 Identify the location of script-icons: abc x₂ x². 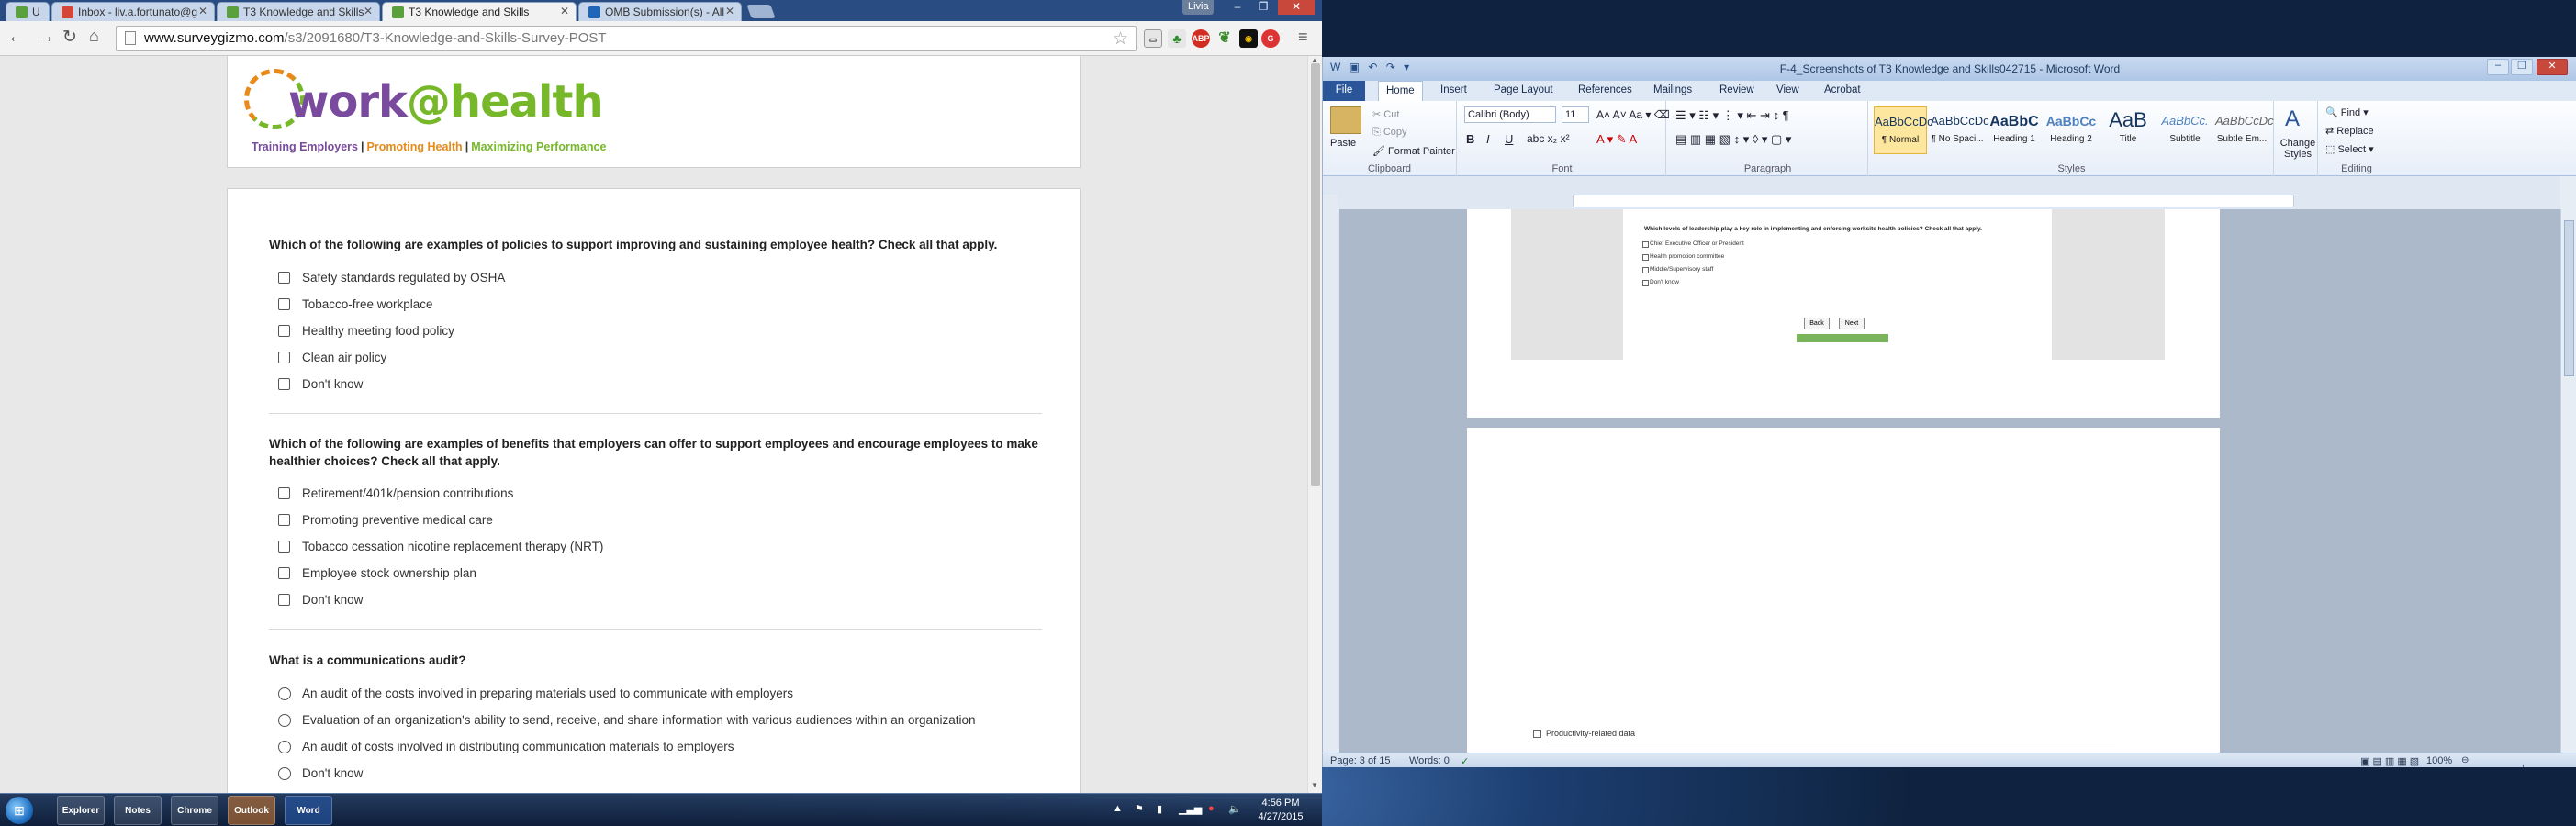
(1548, 139).